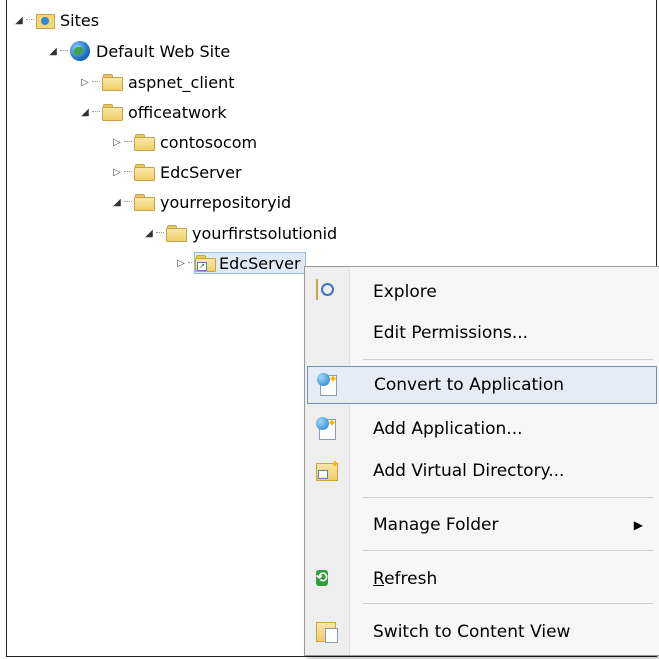 The height and width of the screenshot is (659, 659). What do you see at coordinates (265, 233) in the screenshot?
I see `tree-node-label: yourfirstsolutionid` at bounding box center [265, 233].